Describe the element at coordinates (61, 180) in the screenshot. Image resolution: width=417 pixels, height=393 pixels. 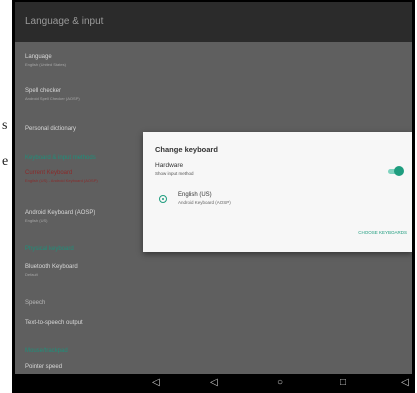
I see `setting-subtitle: English (US) - Android Keyboard (AOSP)` at that location.